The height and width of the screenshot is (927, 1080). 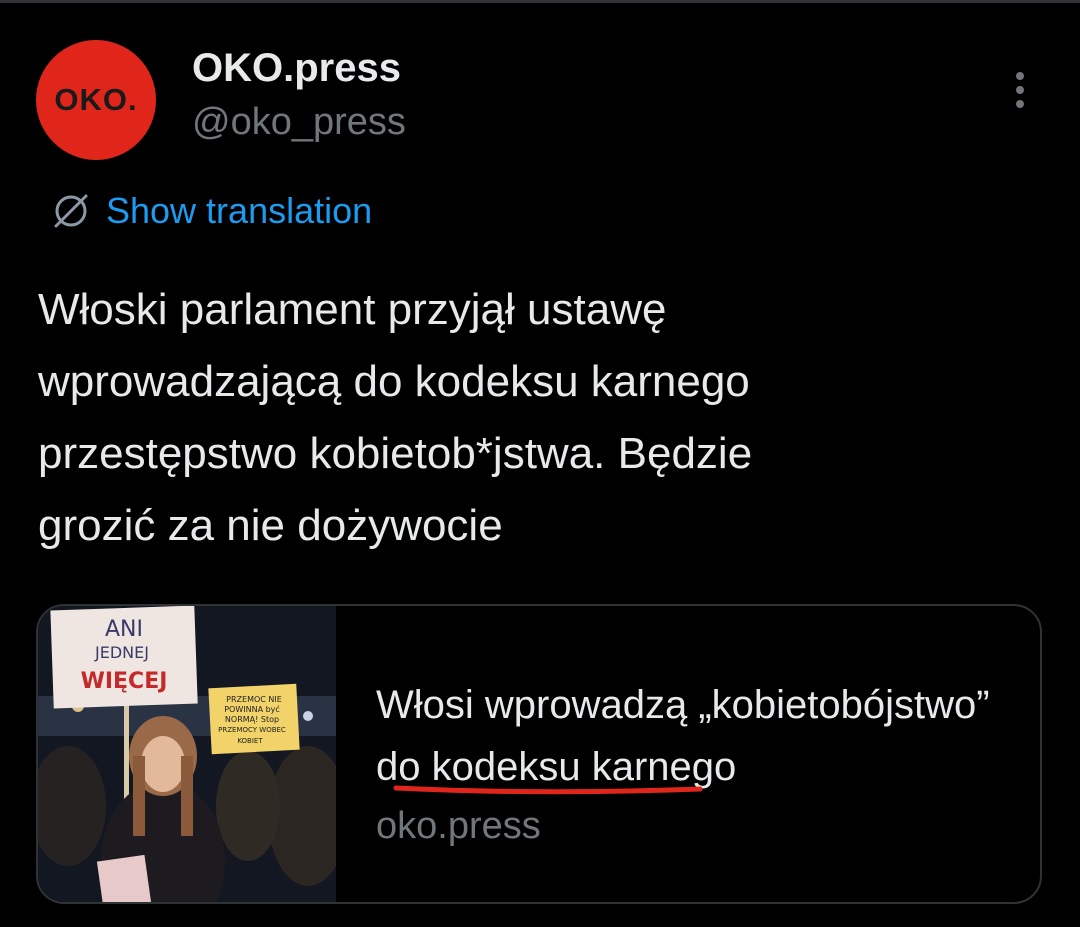 I want to click on sign-1-line-2: JEDNEJ, so click(x=121, y=652).